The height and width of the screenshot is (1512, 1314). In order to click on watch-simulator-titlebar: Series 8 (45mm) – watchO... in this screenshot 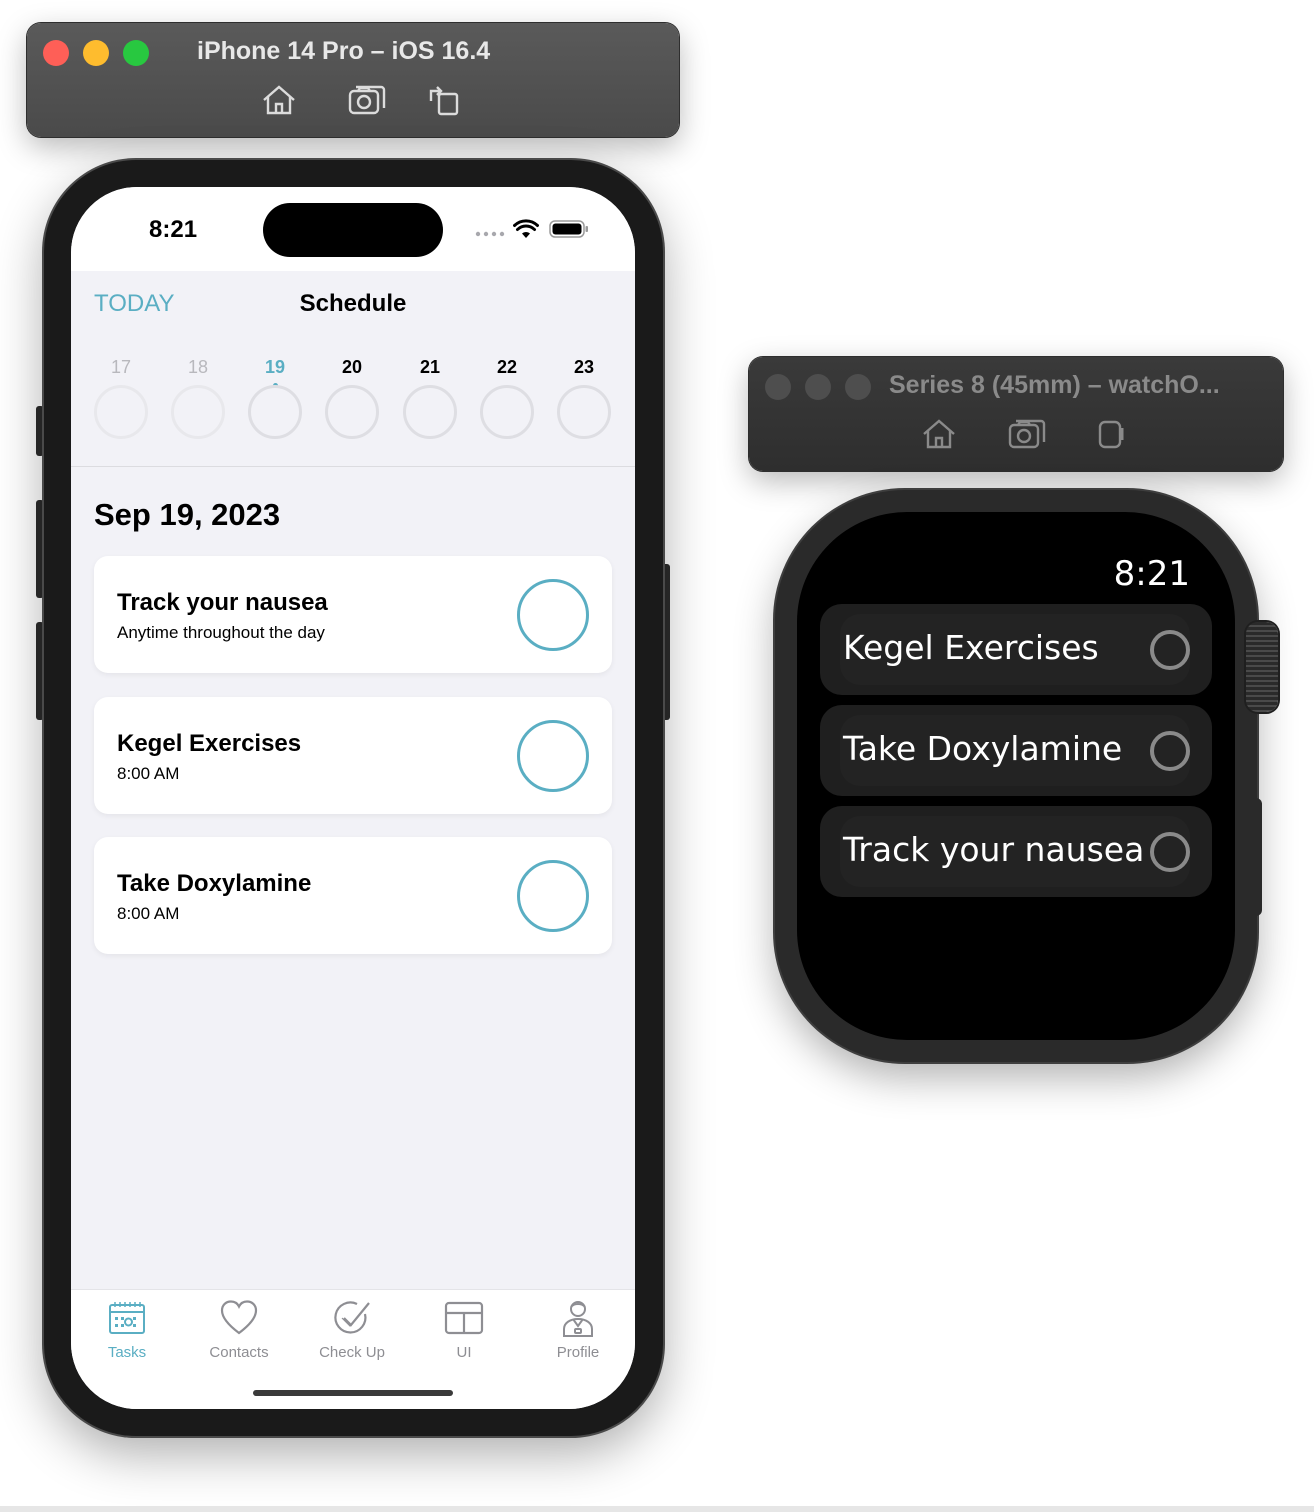, I will do `click(1016, 414)`.